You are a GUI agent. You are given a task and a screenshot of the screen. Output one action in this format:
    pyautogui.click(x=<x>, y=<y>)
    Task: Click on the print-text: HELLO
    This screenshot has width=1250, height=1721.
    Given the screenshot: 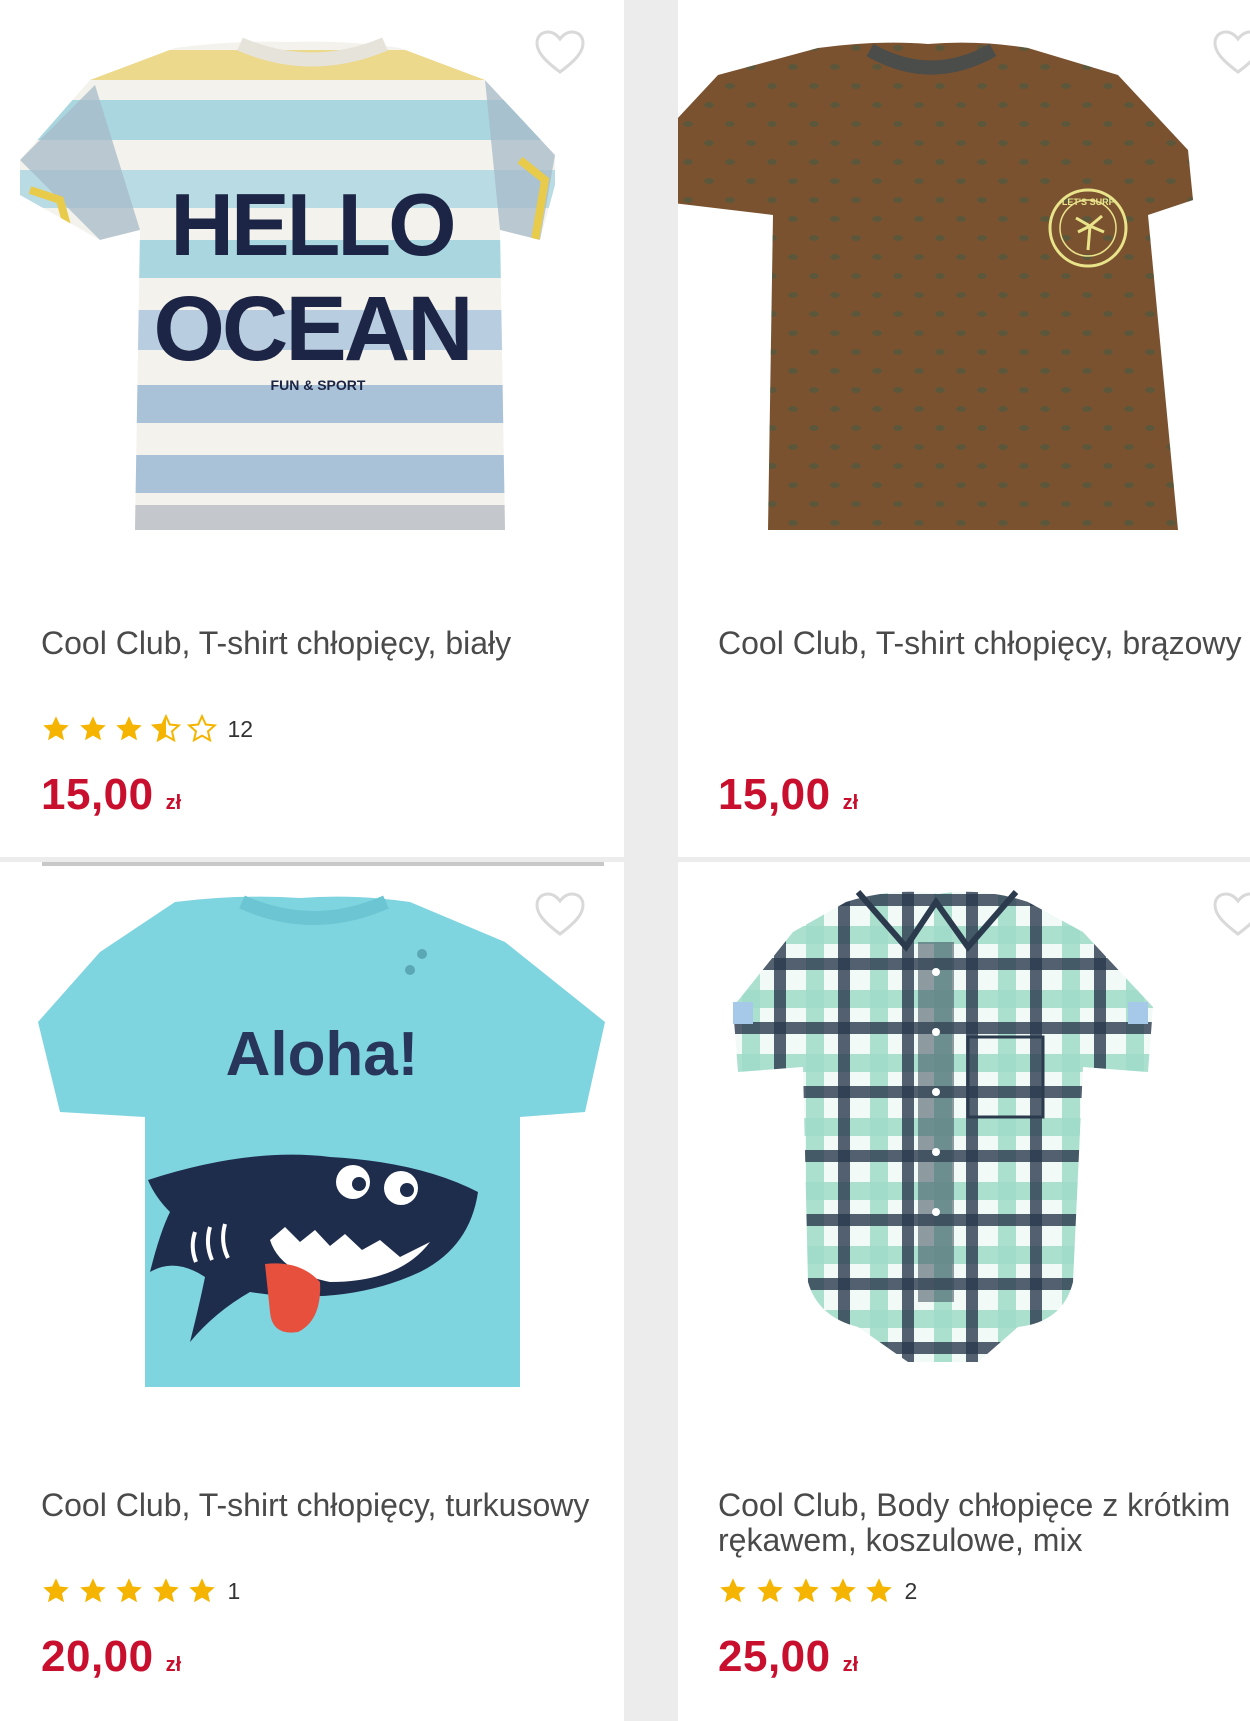 What is the action you would take?
    pyautogui.click(x=311, y=224)
    